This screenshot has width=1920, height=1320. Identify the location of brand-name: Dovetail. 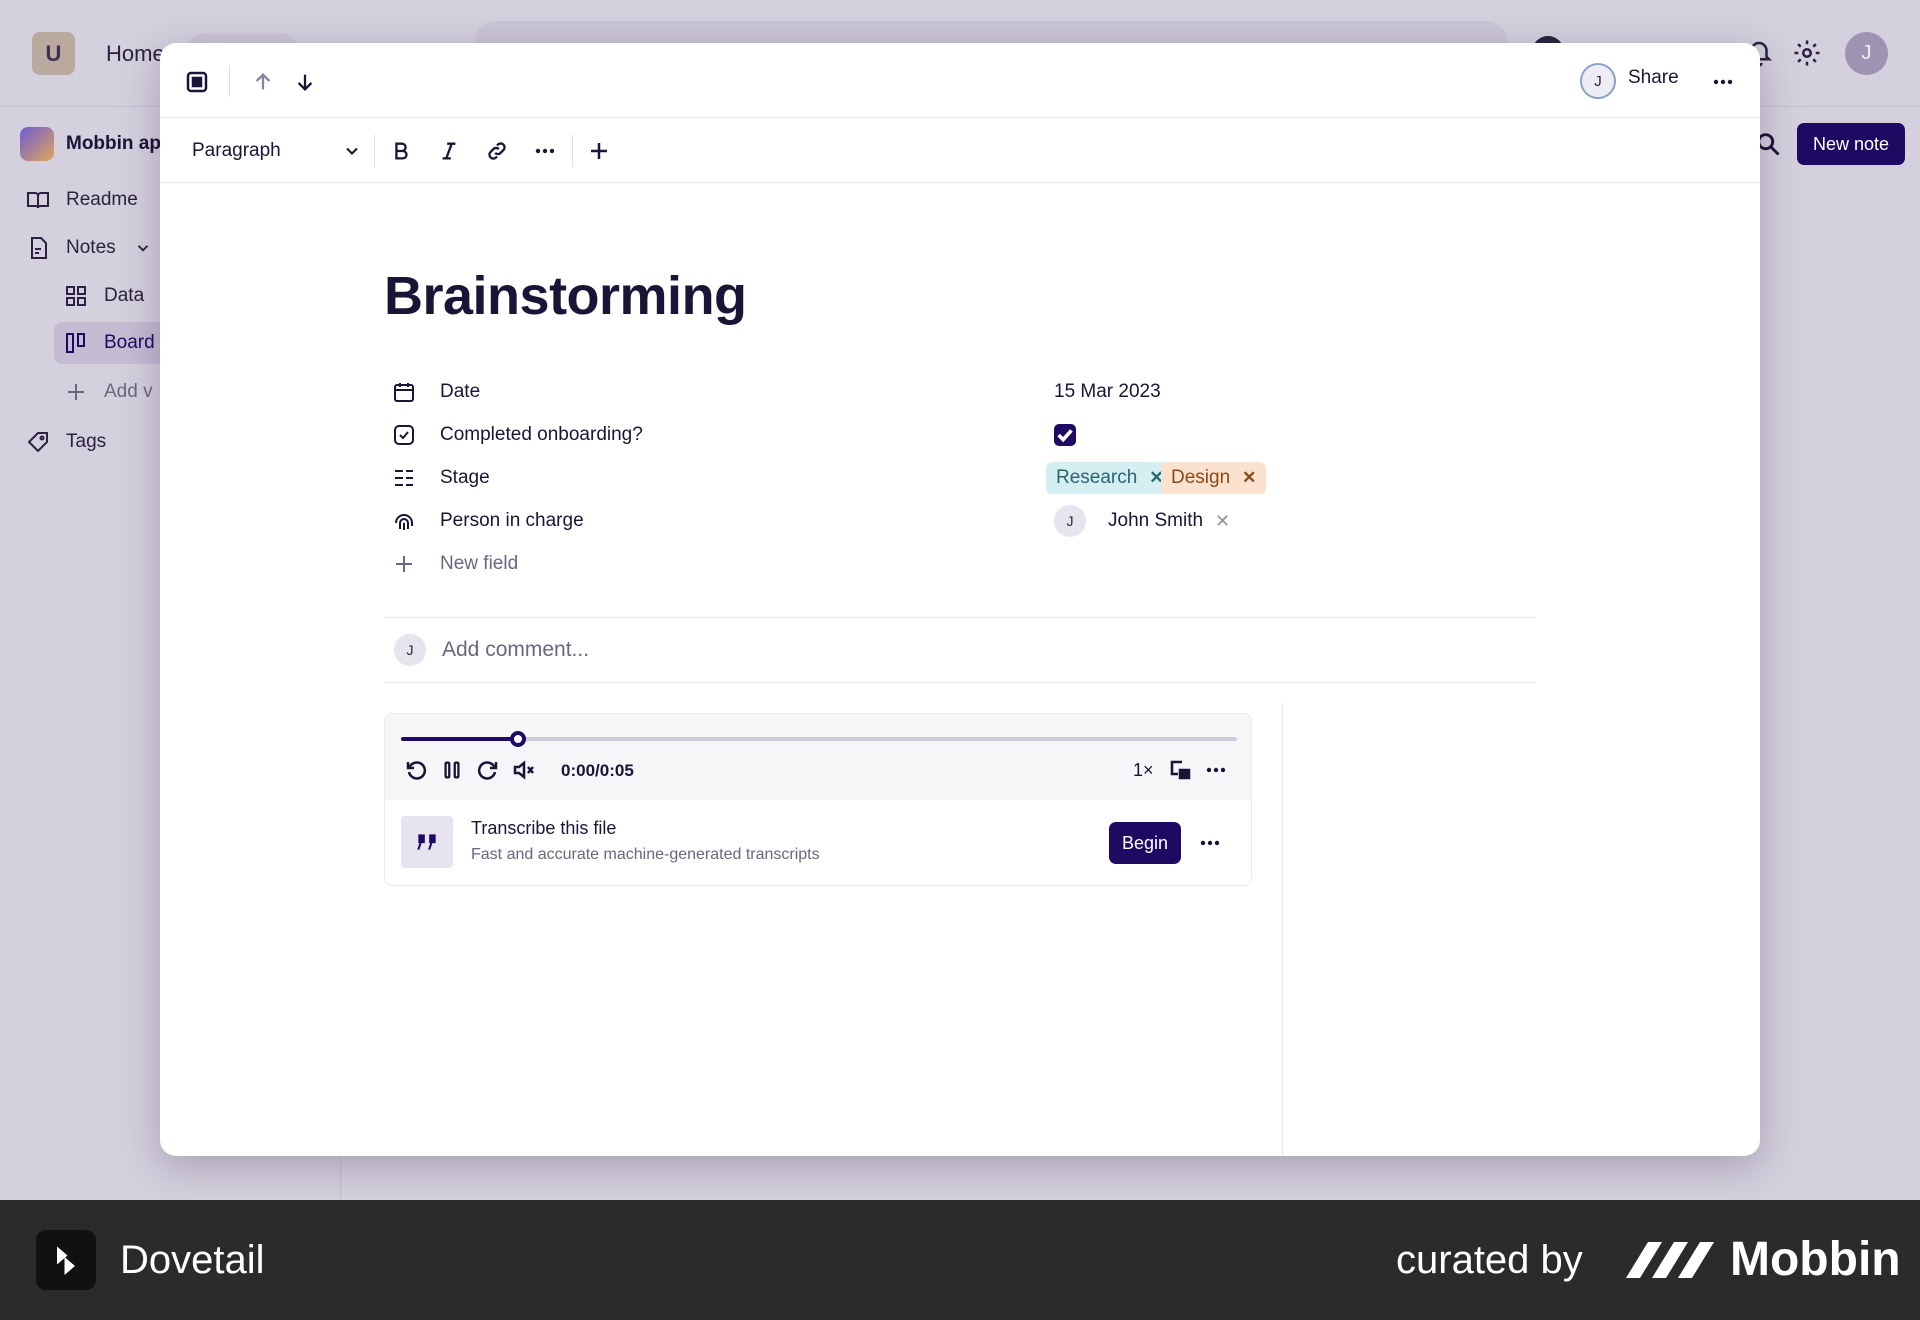
(192, 1260).